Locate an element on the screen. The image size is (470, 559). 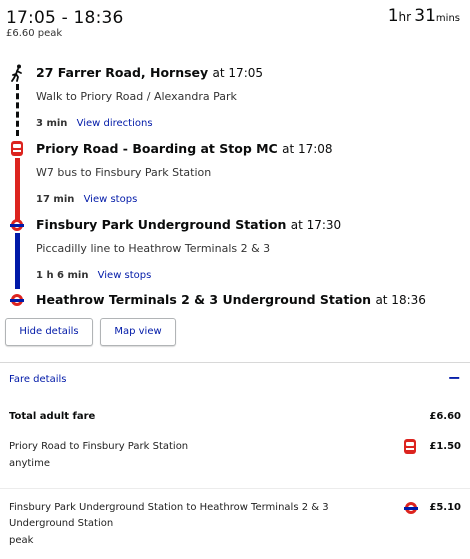
stop-boarding-time: at 17:08 is located at coordinates (307, 149).